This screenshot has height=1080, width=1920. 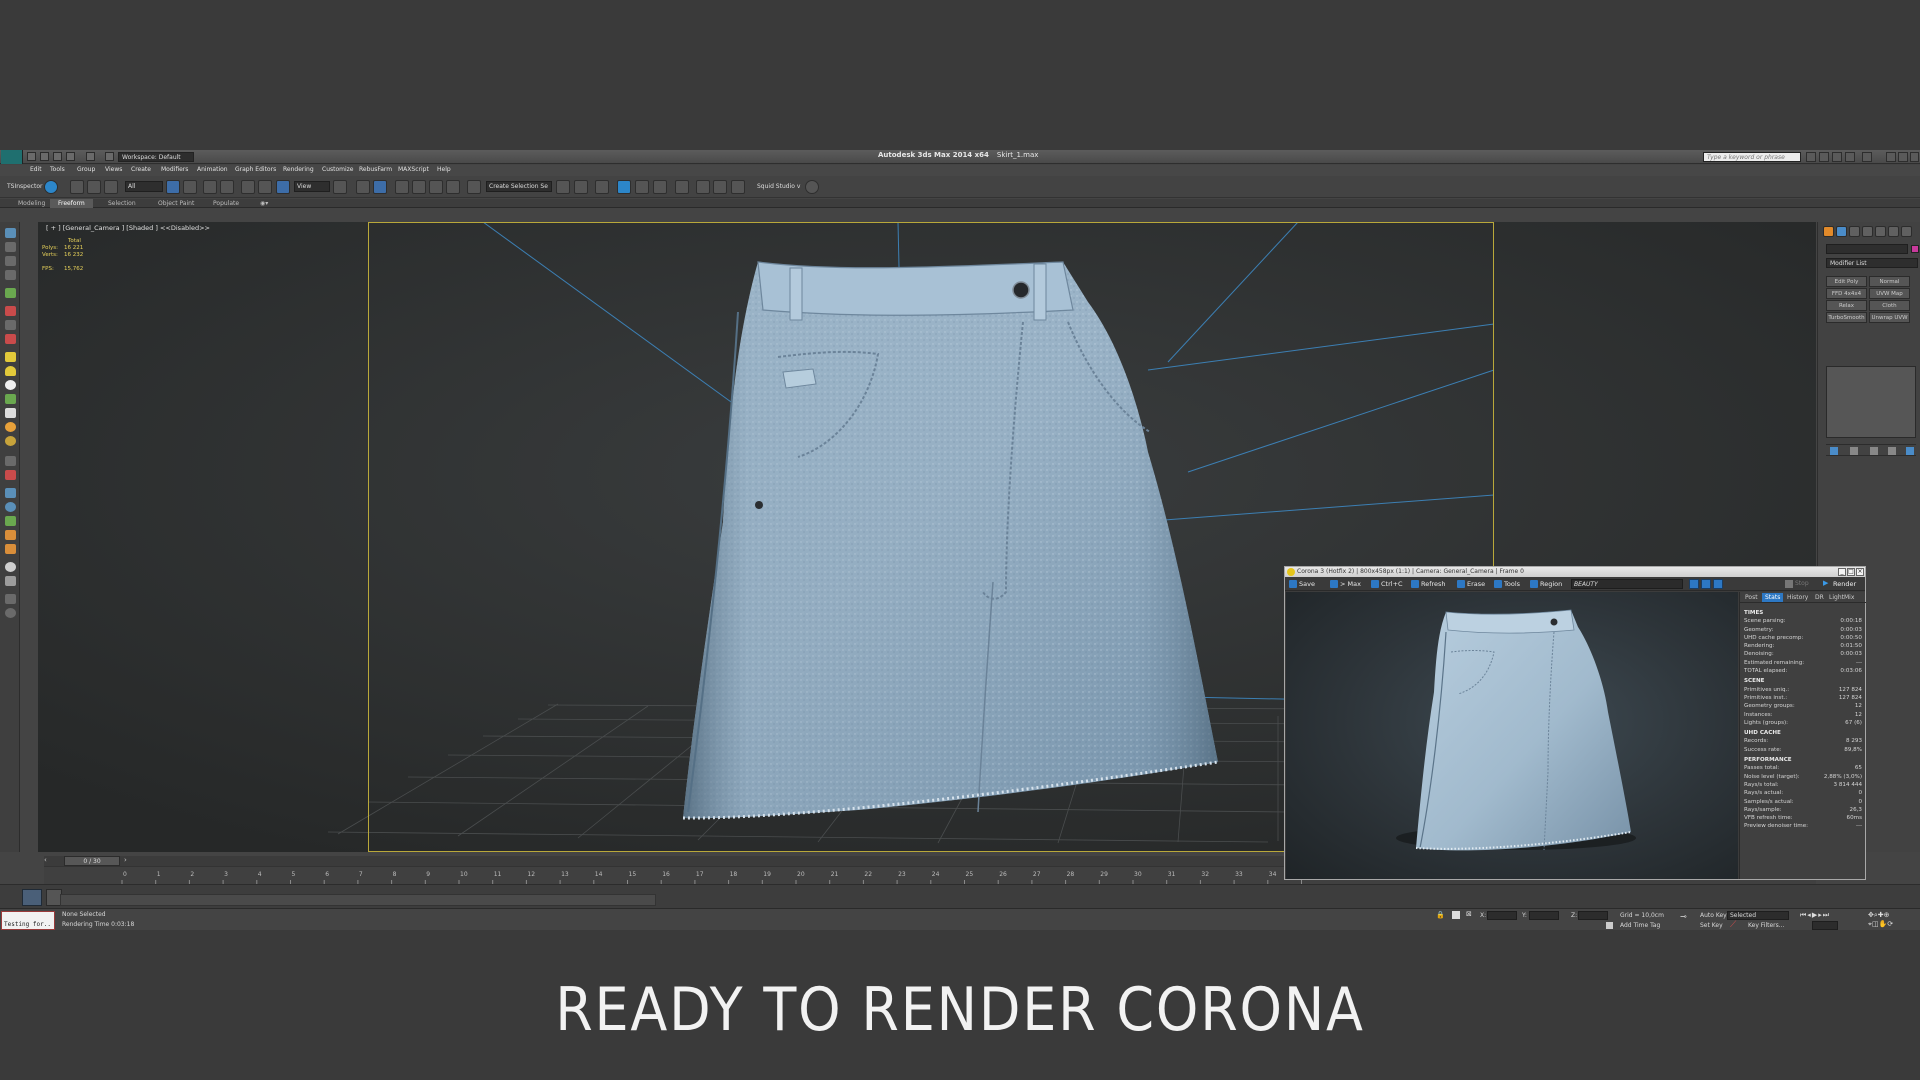 What do you see at coordinates (24, 186) in the screenshot?
I see `tsinspector-label: TSInspector` at bounding box center [24, 186].